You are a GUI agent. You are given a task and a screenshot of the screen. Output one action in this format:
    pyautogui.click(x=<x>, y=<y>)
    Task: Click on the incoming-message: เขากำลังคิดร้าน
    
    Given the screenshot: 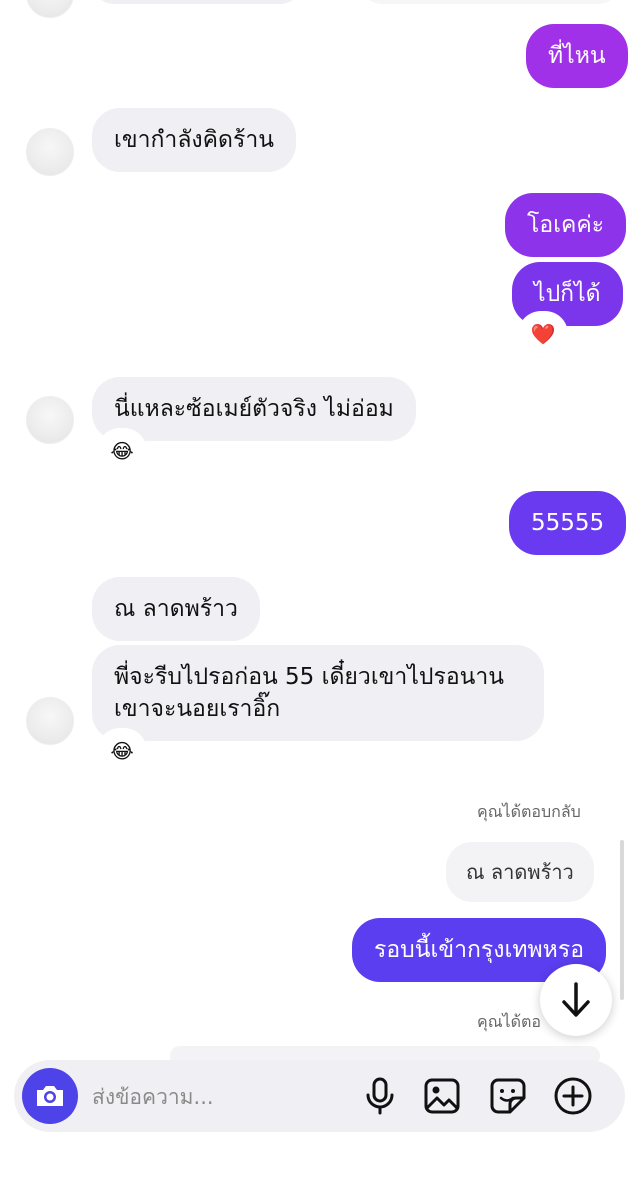 What is the action you would take?
    pyautogui.click(x=194, y=140)
    